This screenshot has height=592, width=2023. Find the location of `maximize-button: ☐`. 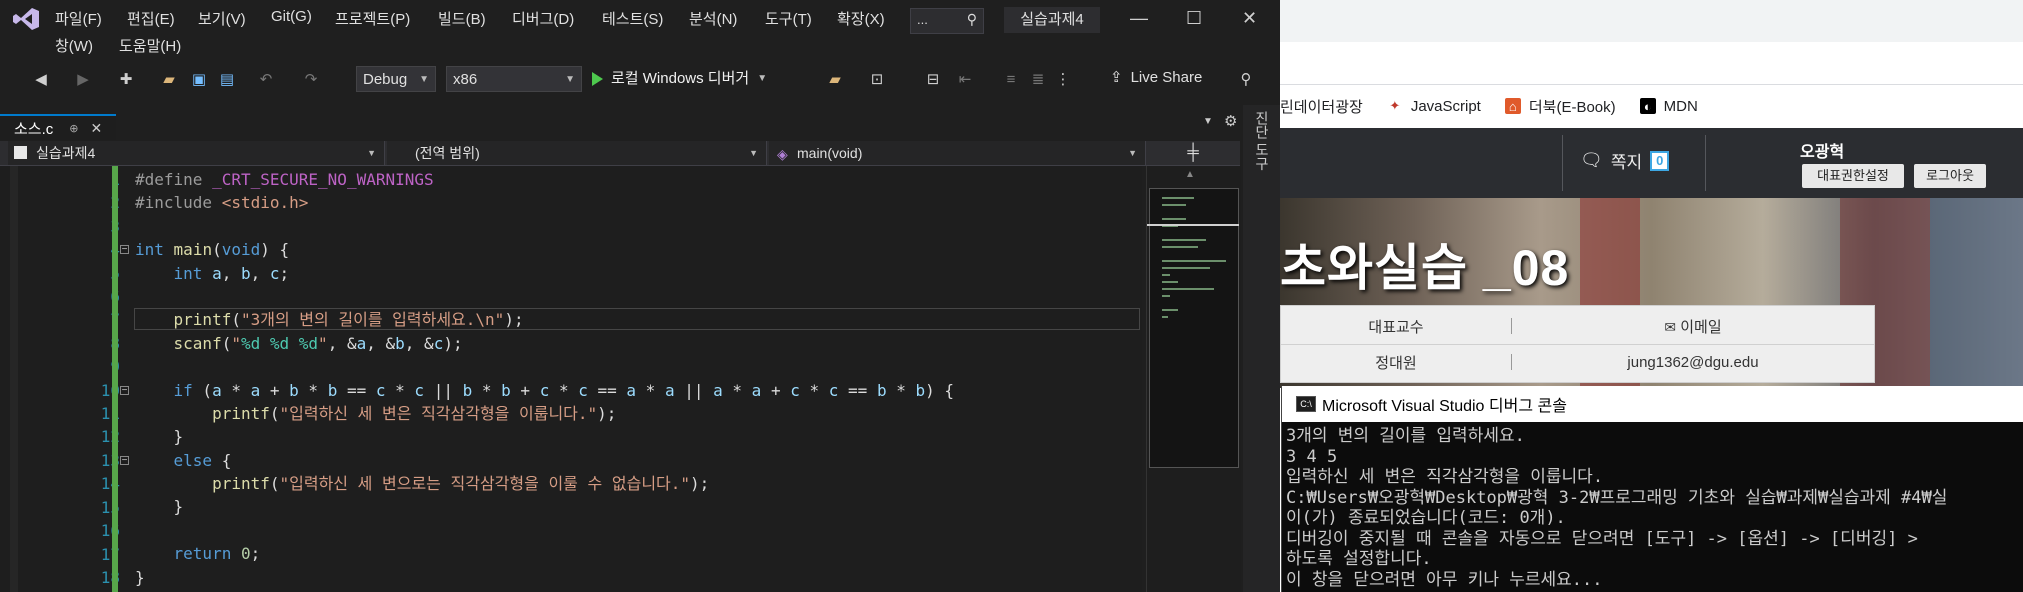

maximize-button: ☐ is located at coordinates (1194, 18).